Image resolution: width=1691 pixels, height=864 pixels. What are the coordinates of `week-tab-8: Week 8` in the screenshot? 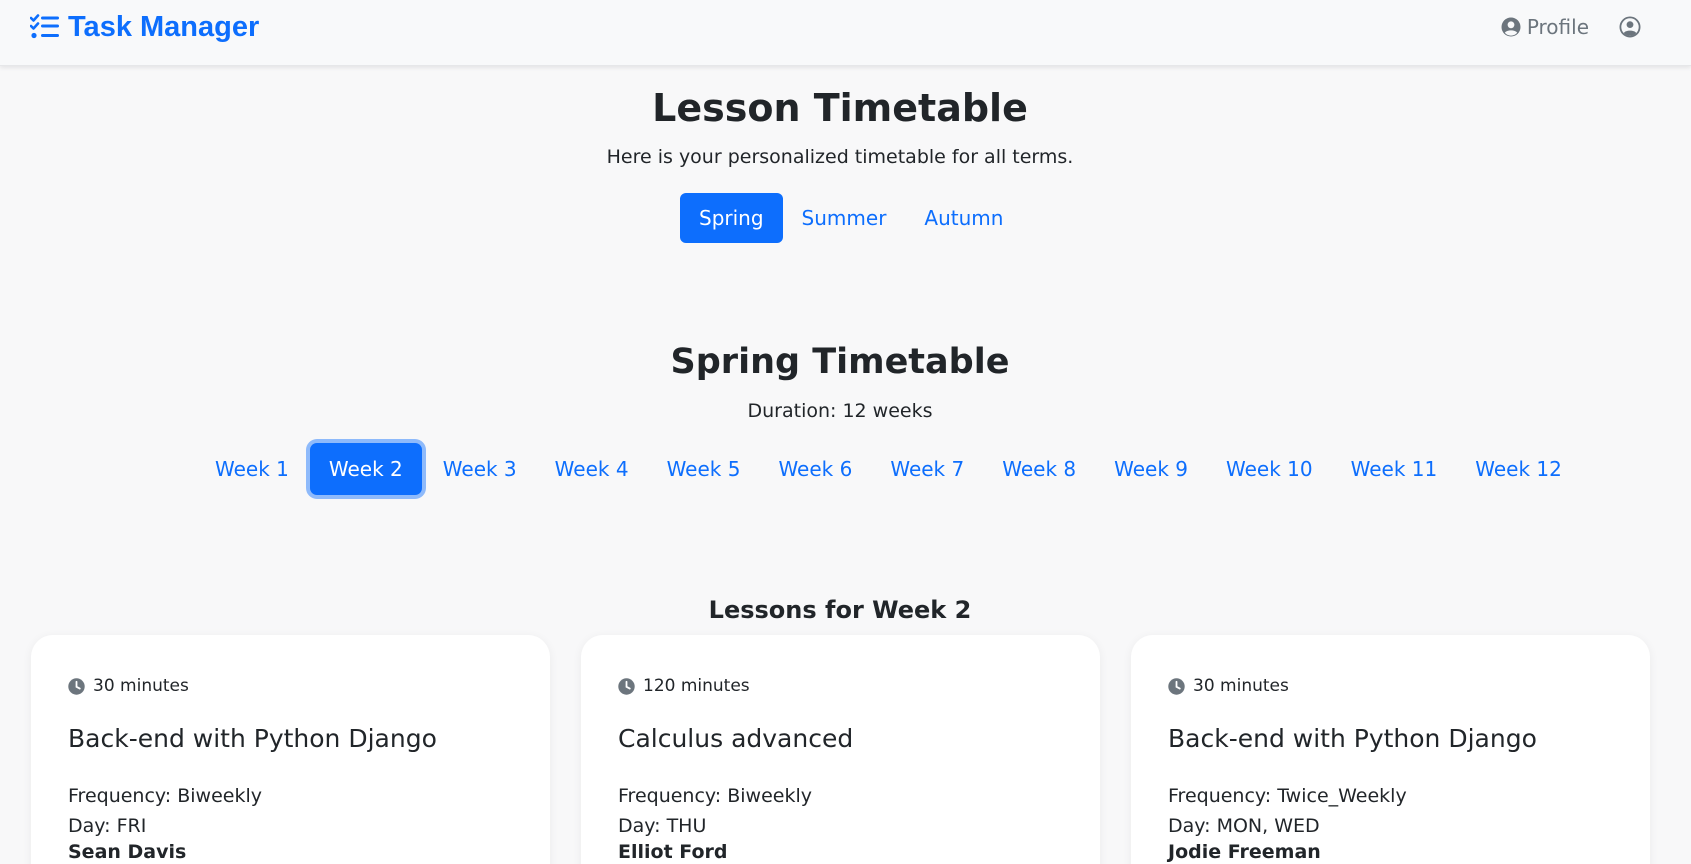 It's located at (1039, 469).